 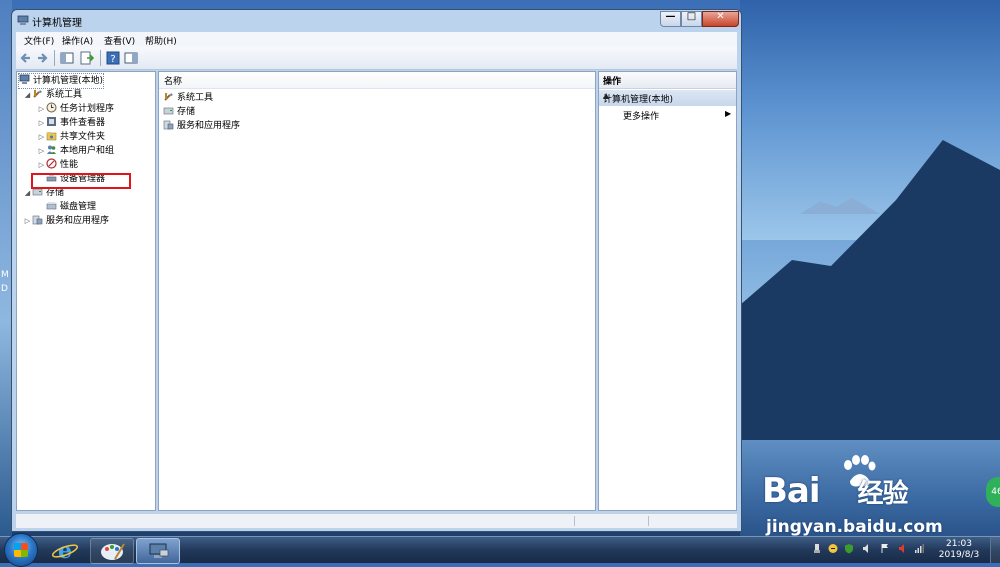 I want to click on tree-item-disk-management: 磁盘管理, so click(x=71, y=207).